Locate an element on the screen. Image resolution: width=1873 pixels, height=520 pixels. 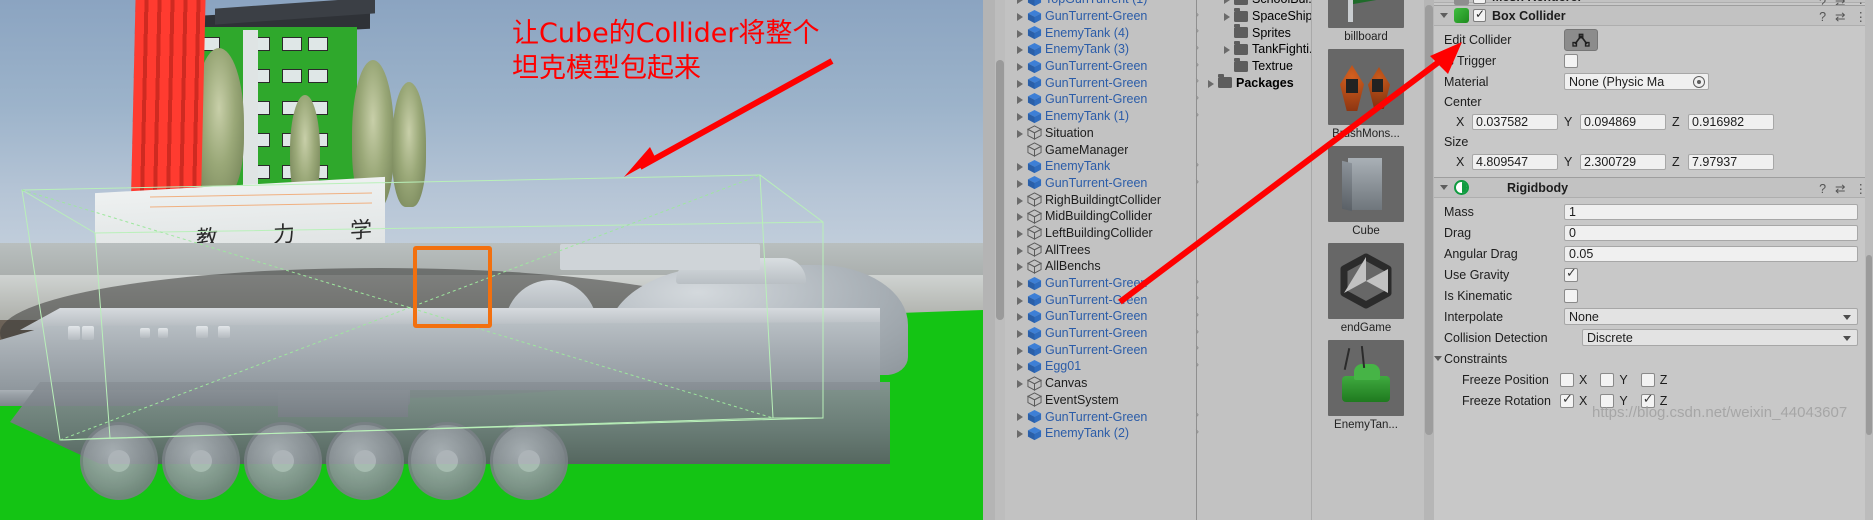
project-folder-2: Sprites is located at coordinates (1257, 32).